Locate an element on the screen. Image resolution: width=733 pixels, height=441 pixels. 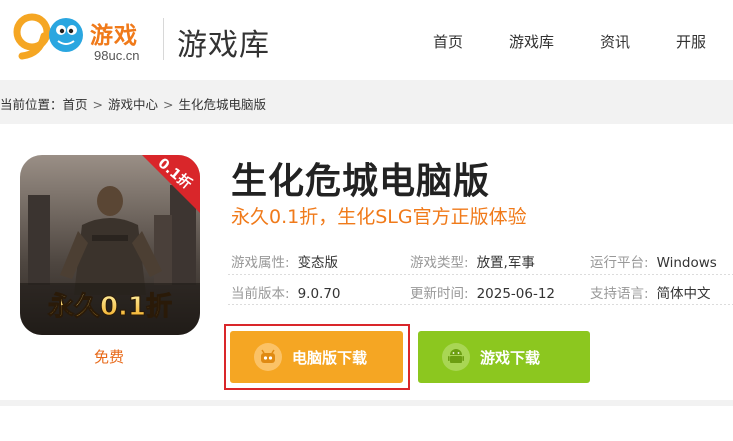
pc-download-button: 电脑版下载 is located at coordinates (316, 357).